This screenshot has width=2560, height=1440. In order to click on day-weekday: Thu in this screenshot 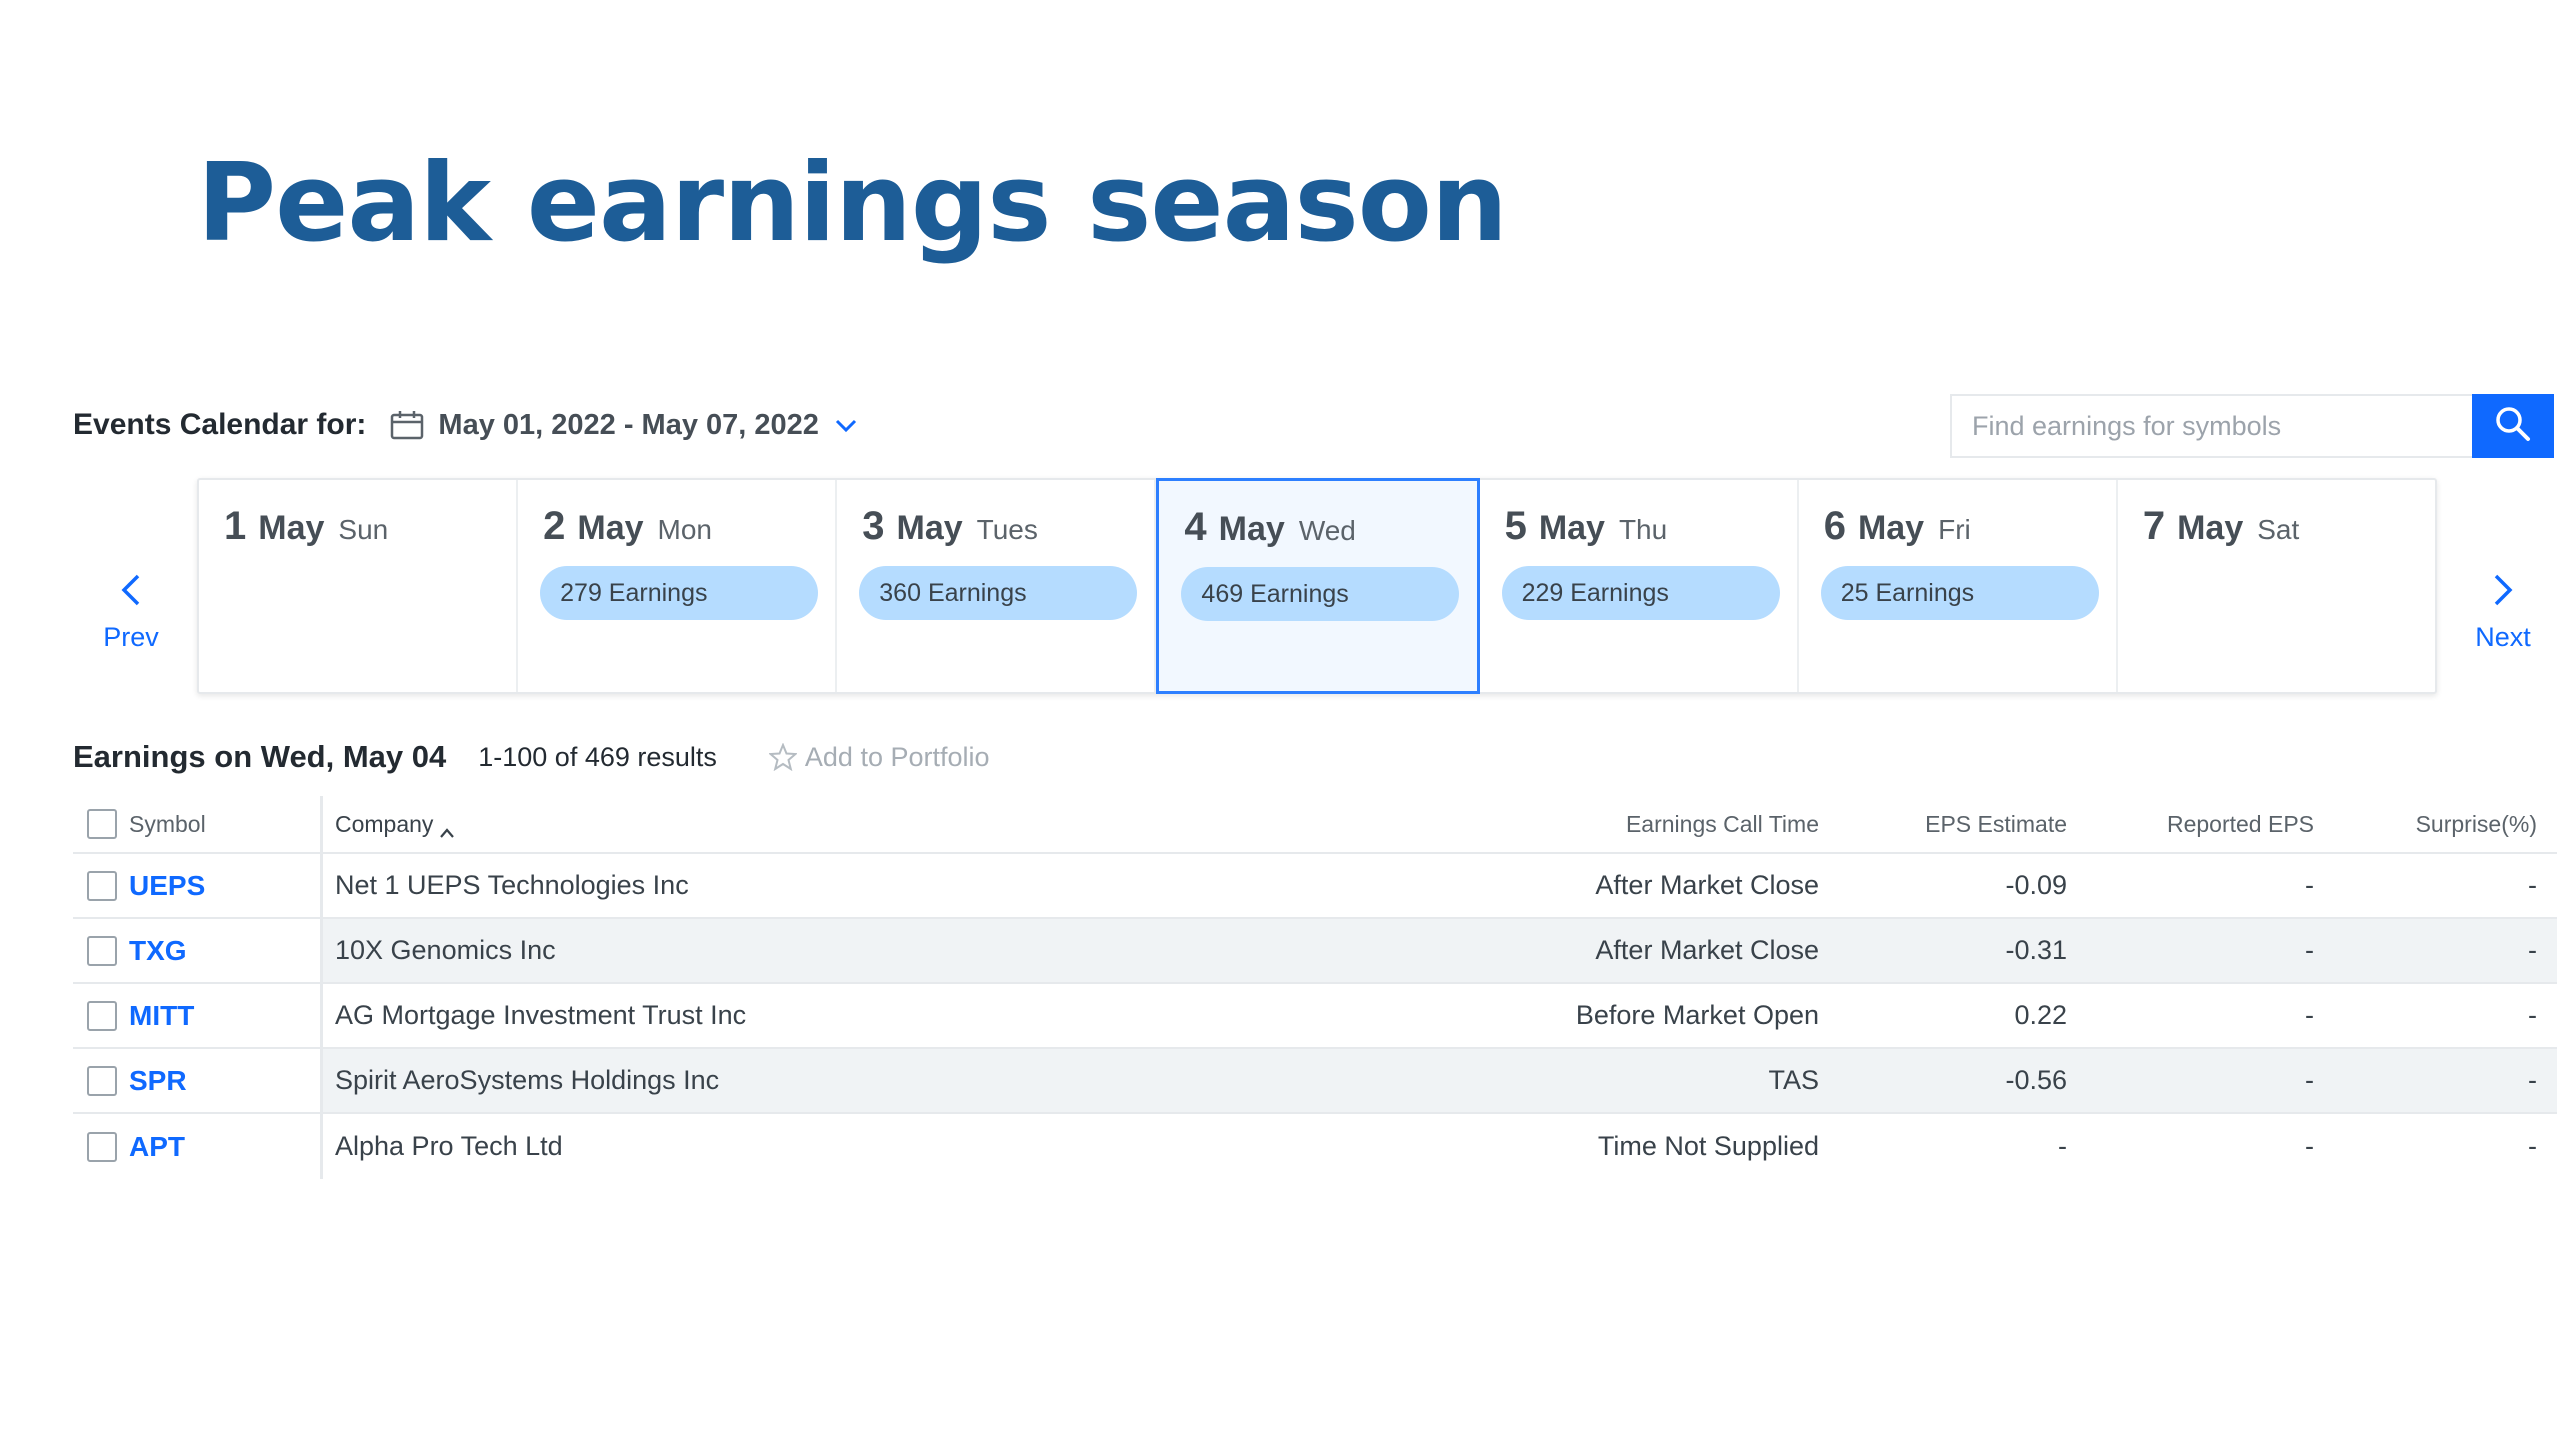, I will do `click(1643, 529)`.